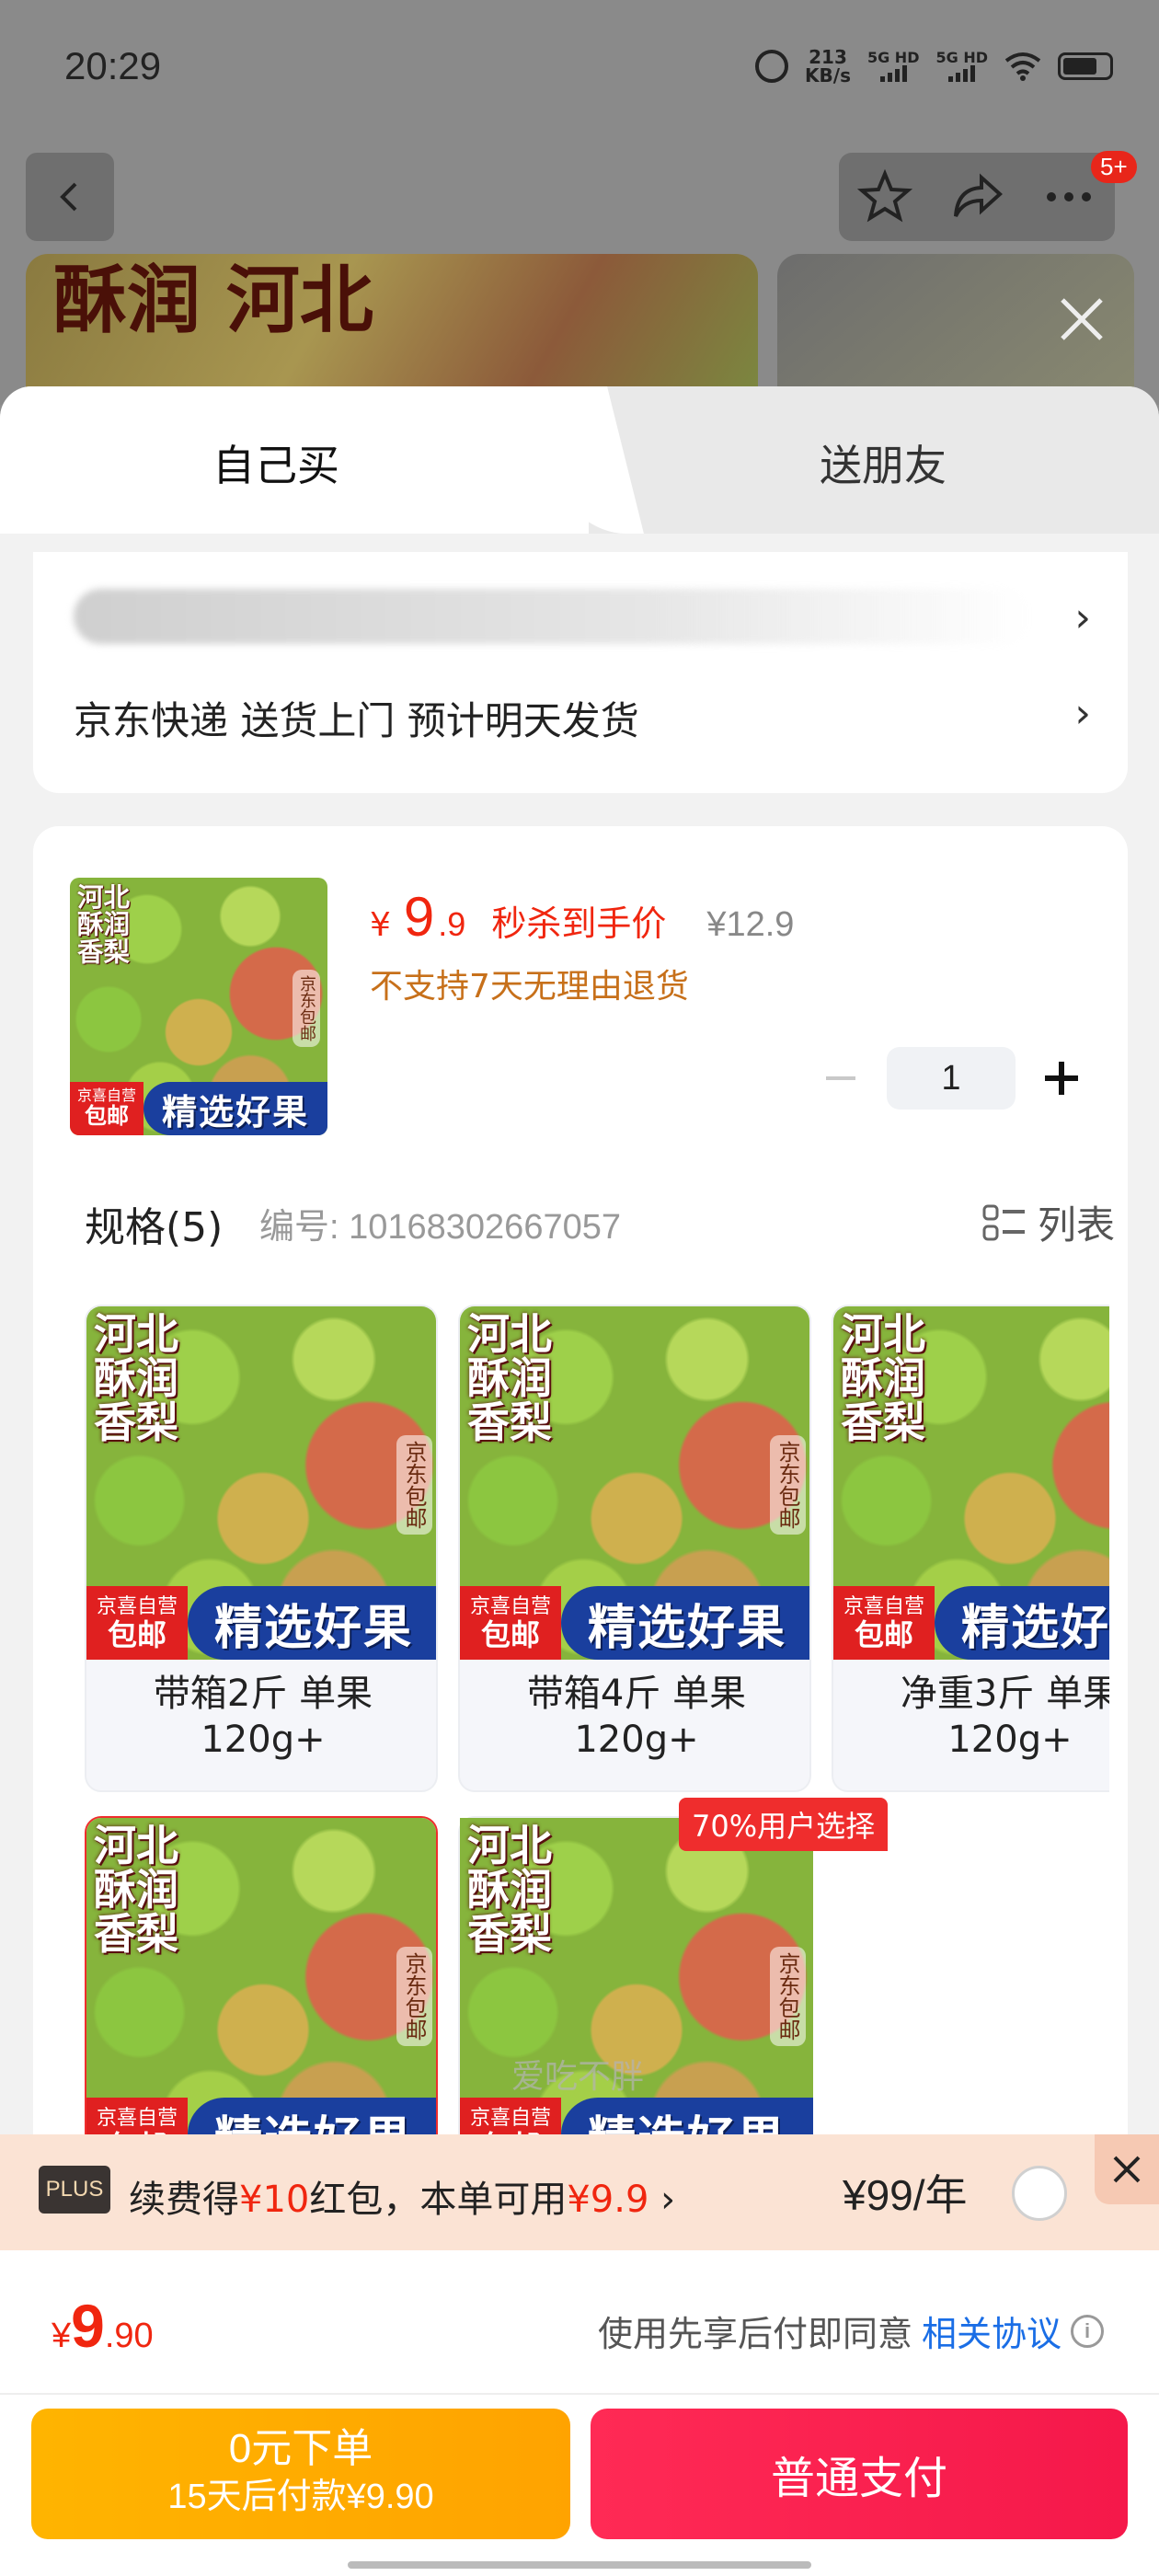 This screenshot has width=1159, height=2576. What do you see at coordinates (1022, 66) in the screenshot?
I see `wifi-icon` at bounding box center [1022, 66].